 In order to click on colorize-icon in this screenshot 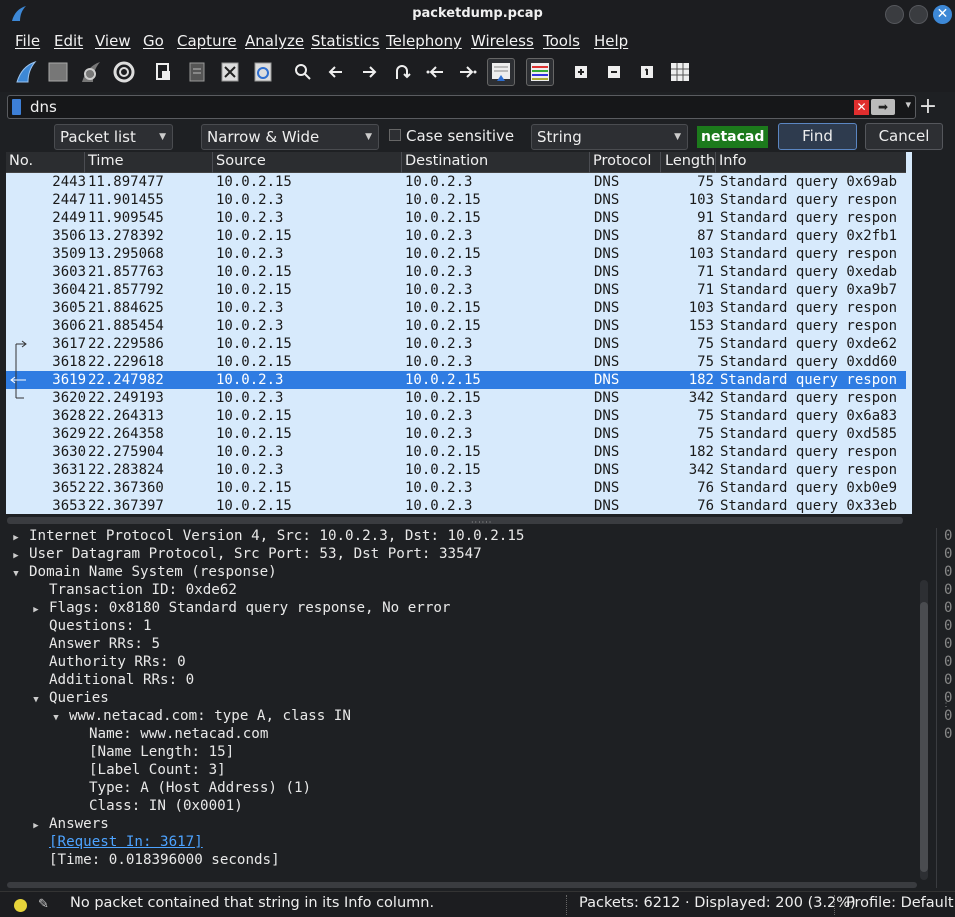, I will do `click(540, 72)`.